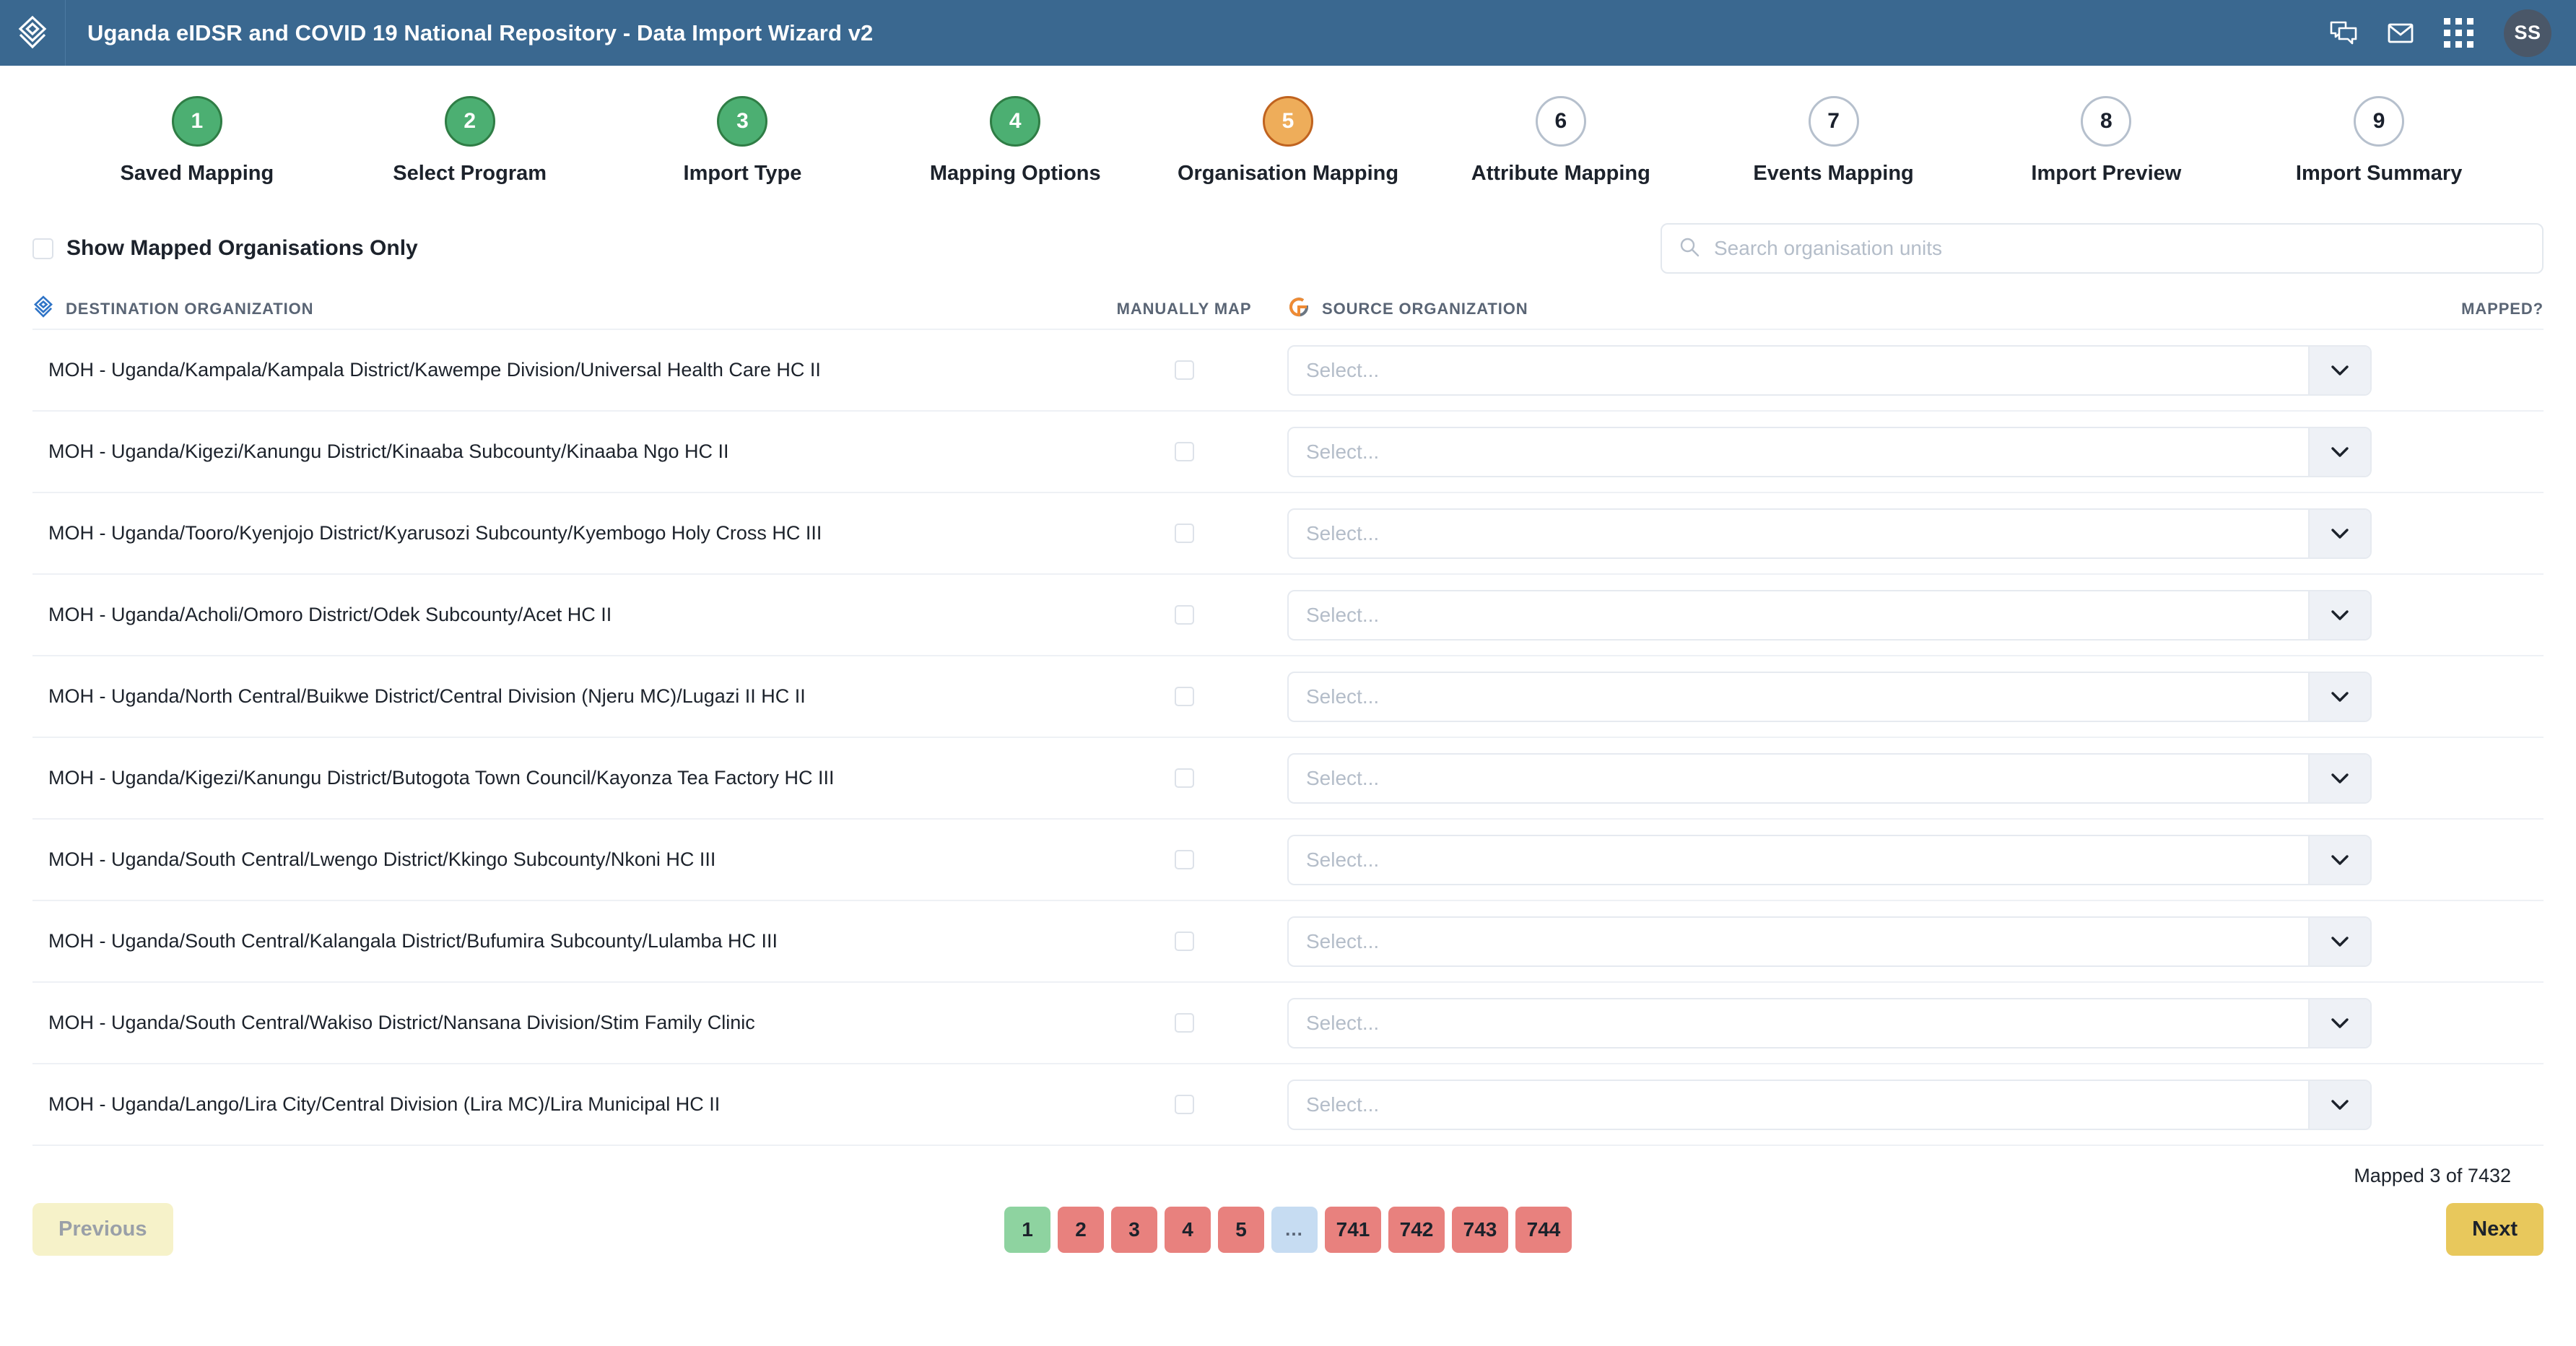 This screenshot has height=1346, width=2576. What do you see at coordinates (2432, 1175) in the screenshot?
I see `mapped-count: Mapped 3 of 7432` at bounding box center [2432, 1175].